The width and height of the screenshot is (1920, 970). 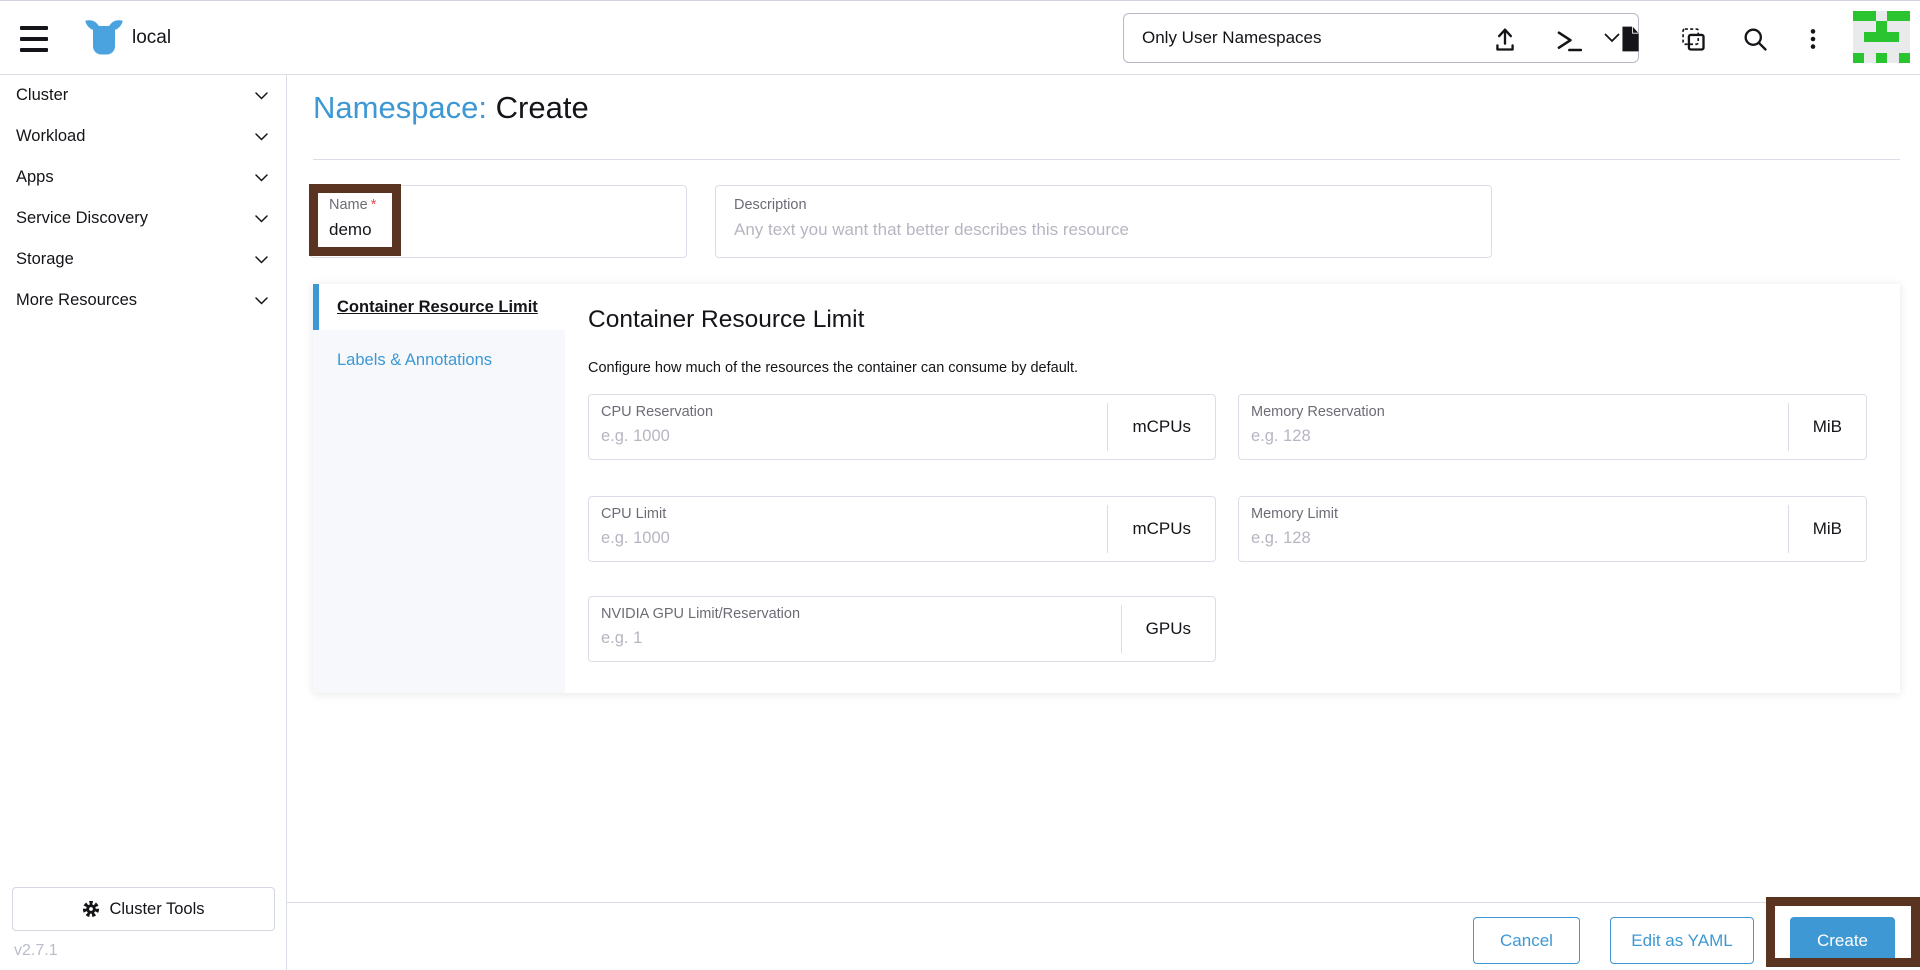 I want to click on cpu-limit-input, so click(x=850, y=538).